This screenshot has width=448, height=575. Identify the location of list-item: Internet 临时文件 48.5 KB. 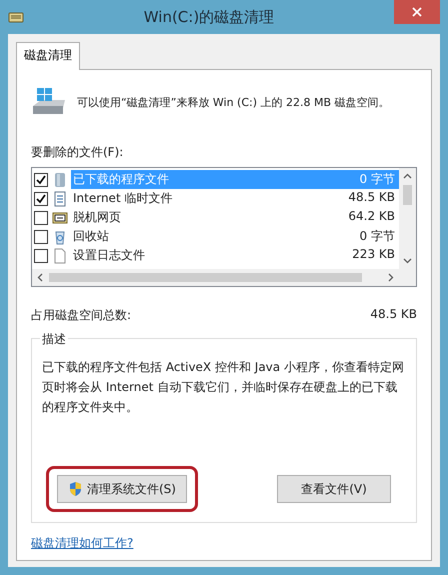
(235, 198).